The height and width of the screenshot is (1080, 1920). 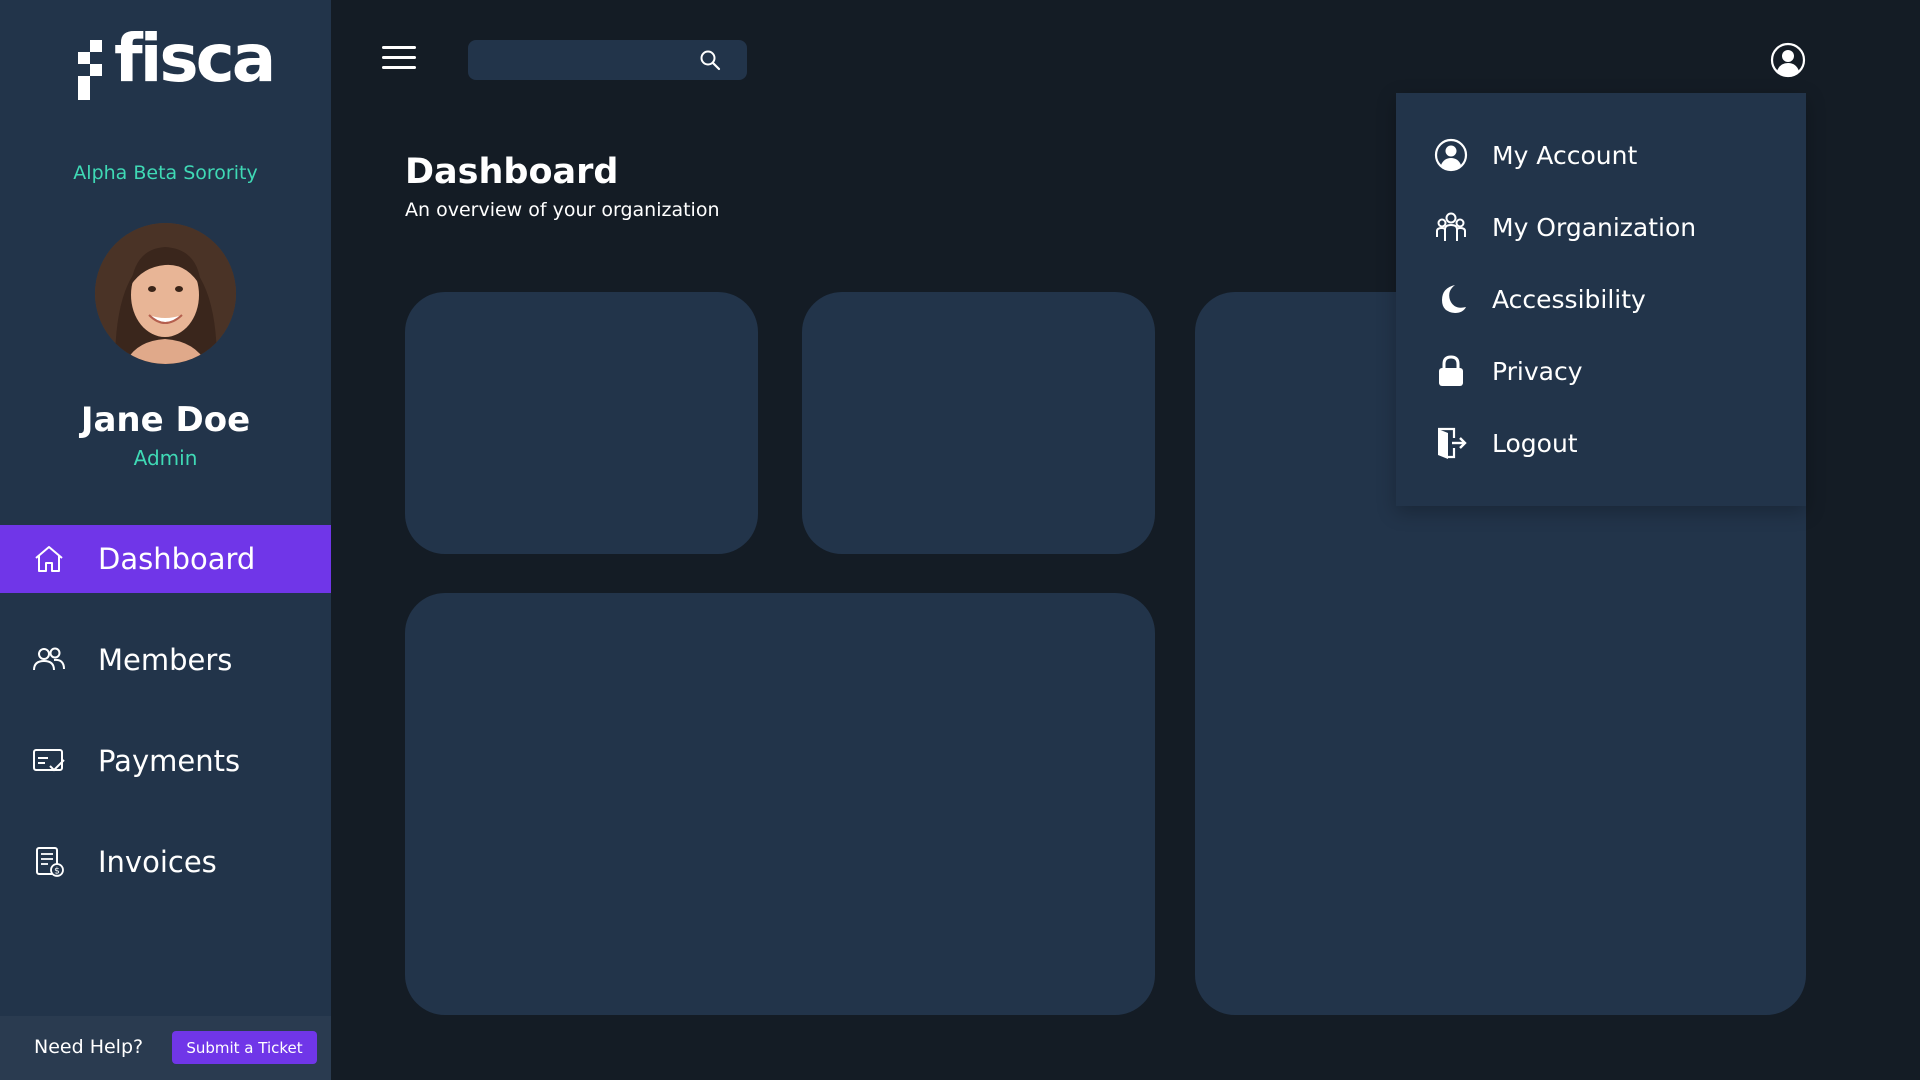 What do you see at coordinates (165, 293) in the screenshot?
I see `avatar` at bounding box center [165, 293].